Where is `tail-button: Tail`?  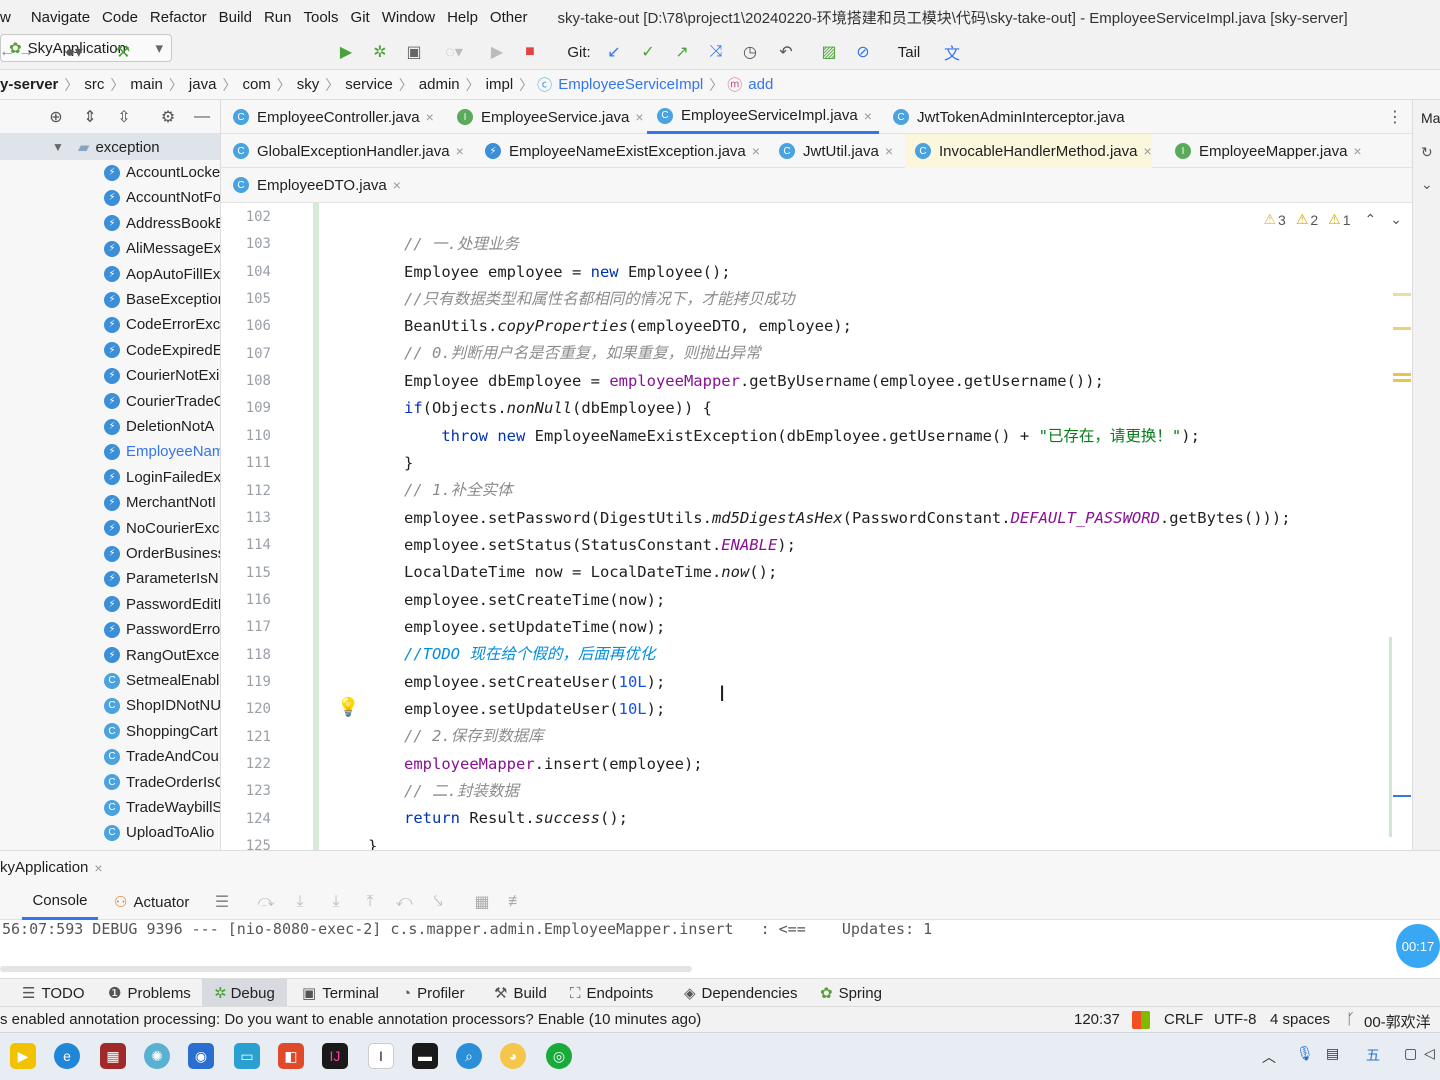
tail-button: Tail is located at coordinates (909, 52).